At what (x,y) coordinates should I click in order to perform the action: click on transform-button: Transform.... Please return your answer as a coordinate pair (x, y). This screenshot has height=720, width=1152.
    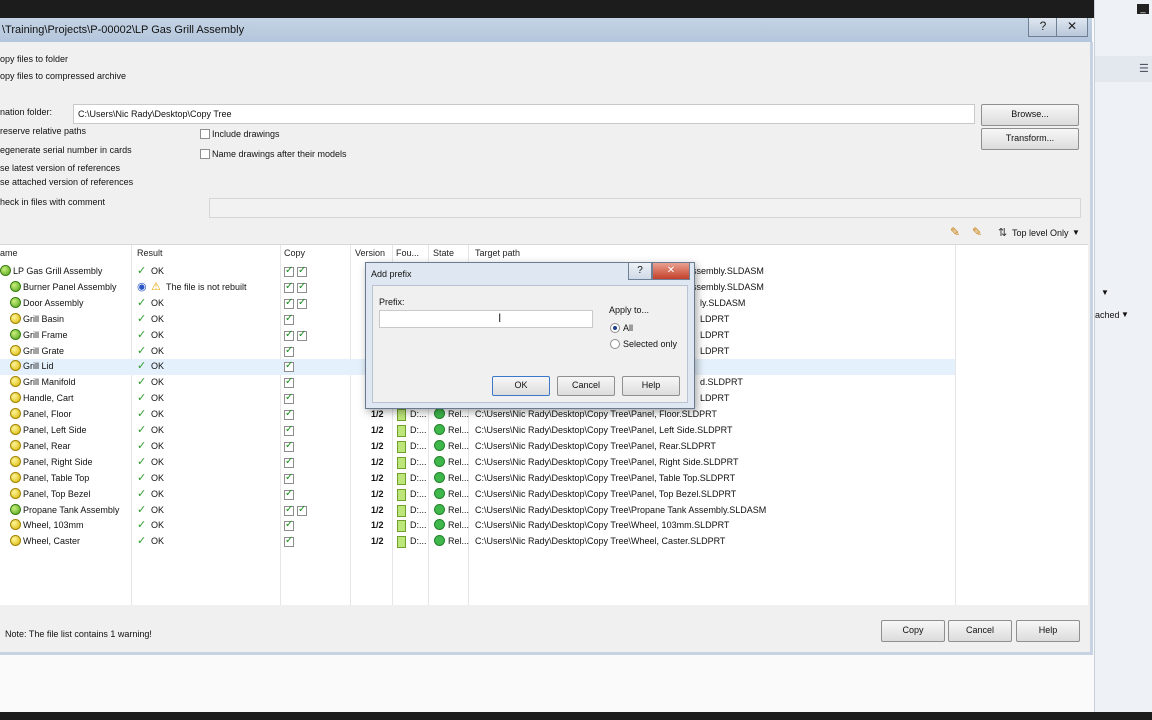
    Looking at the image, I should click on (1030, 139).